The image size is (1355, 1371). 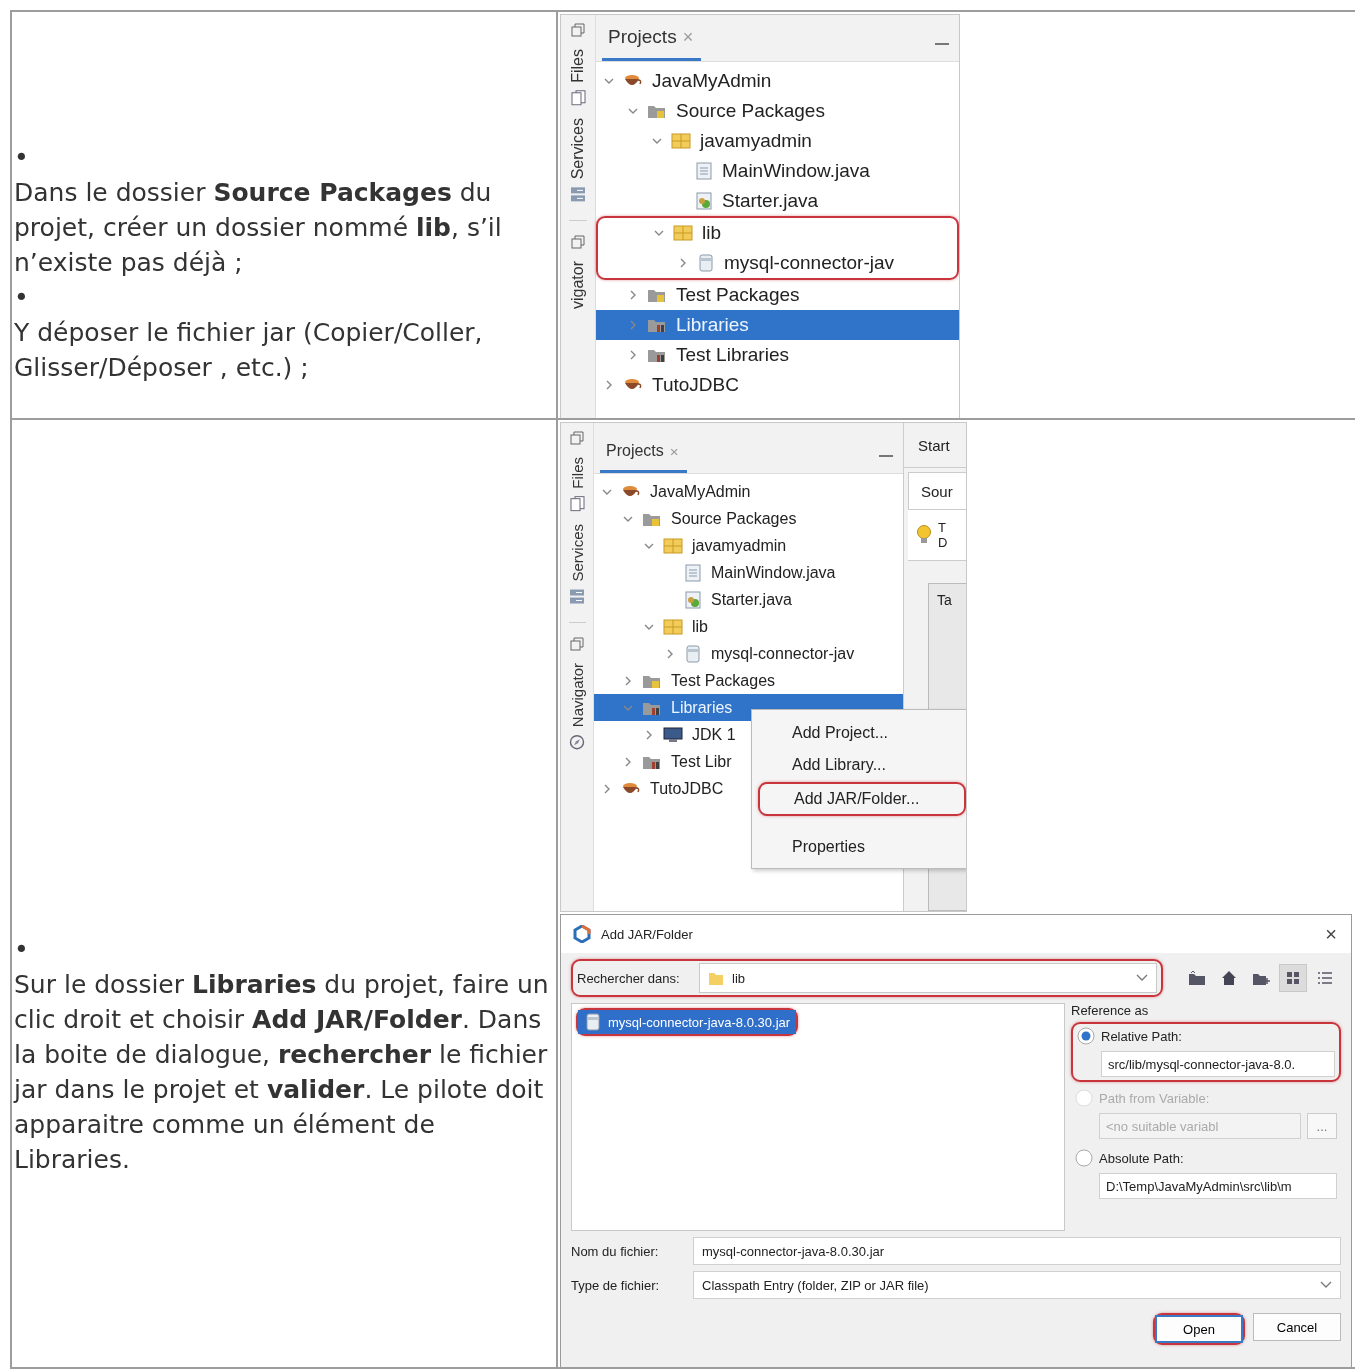 What do you see at coordinates (582, 934) in the screenshot?
I see `app-logo-icon` at bounding box center [582, 934].